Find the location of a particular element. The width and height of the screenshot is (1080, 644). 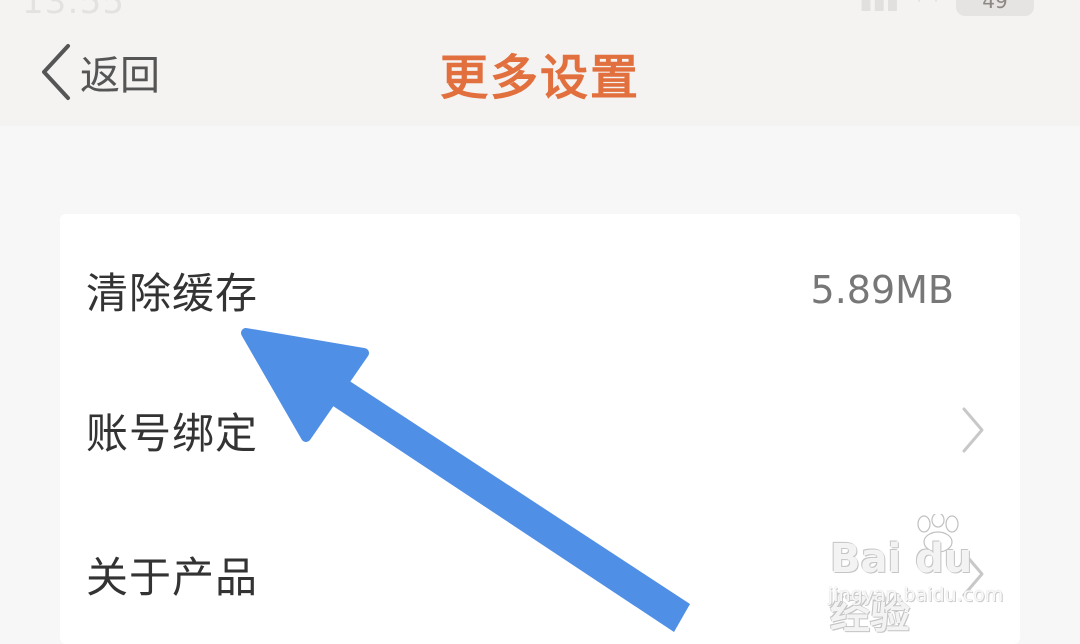

status-time: 13:55 is located at coordinates (73, 11).